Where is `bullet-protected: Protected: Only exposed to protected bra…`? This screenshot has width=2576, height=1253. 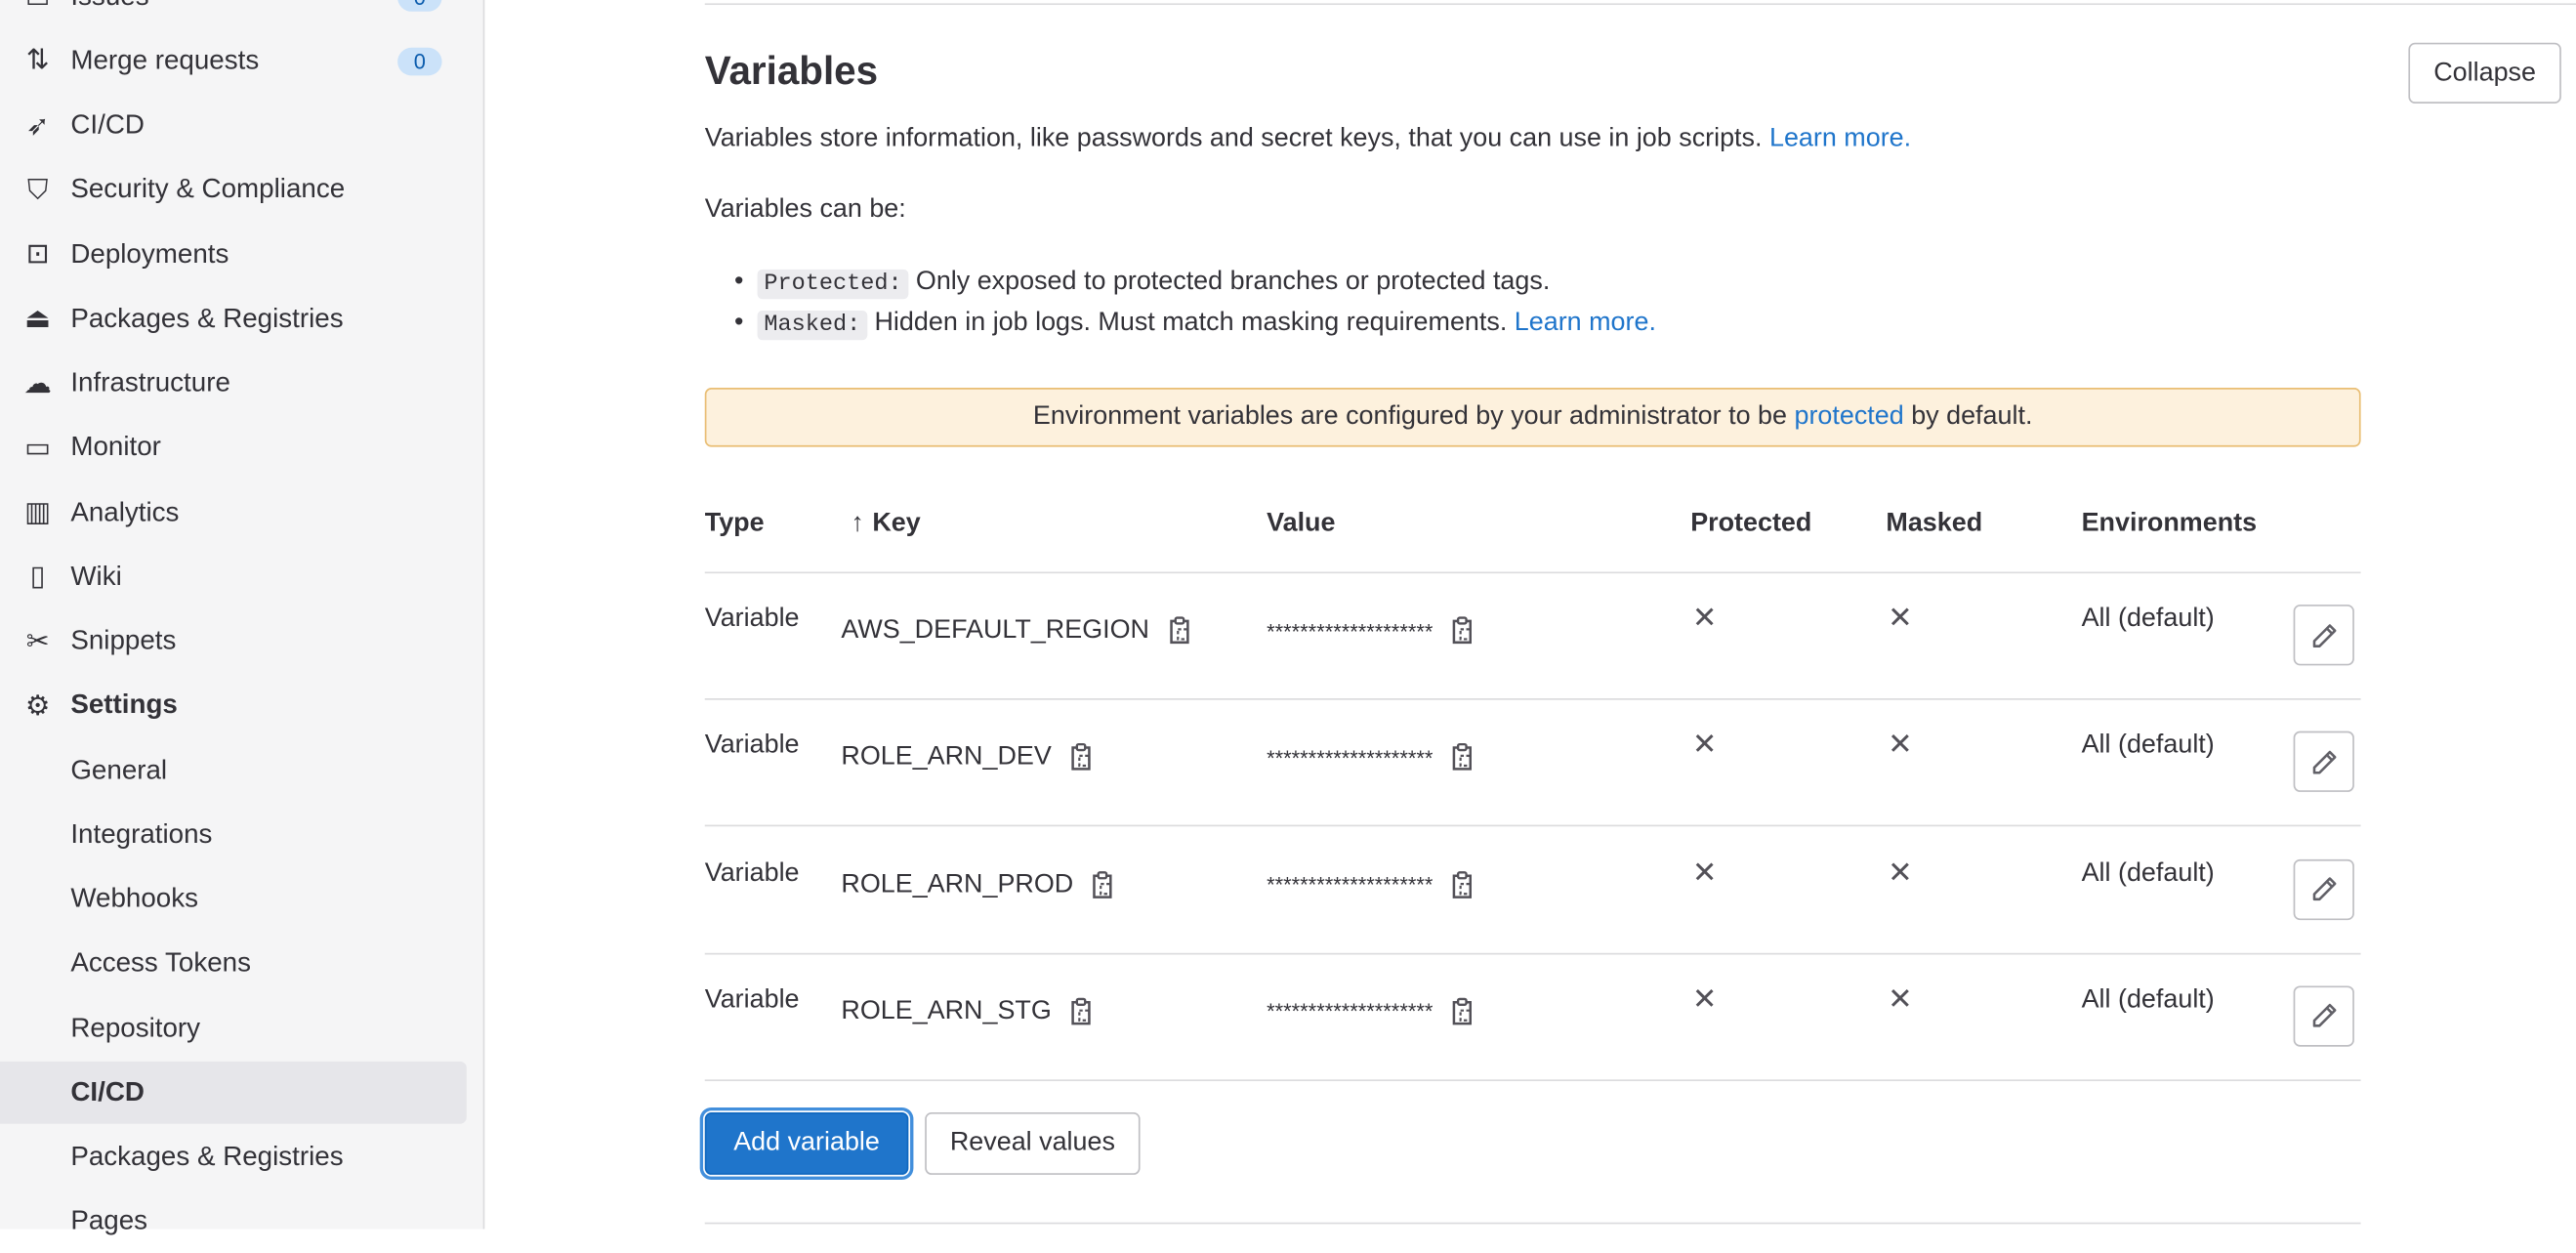
bullet-protected: Protected: Only exposed to protected bra… is located at coordinates (1142, 284).